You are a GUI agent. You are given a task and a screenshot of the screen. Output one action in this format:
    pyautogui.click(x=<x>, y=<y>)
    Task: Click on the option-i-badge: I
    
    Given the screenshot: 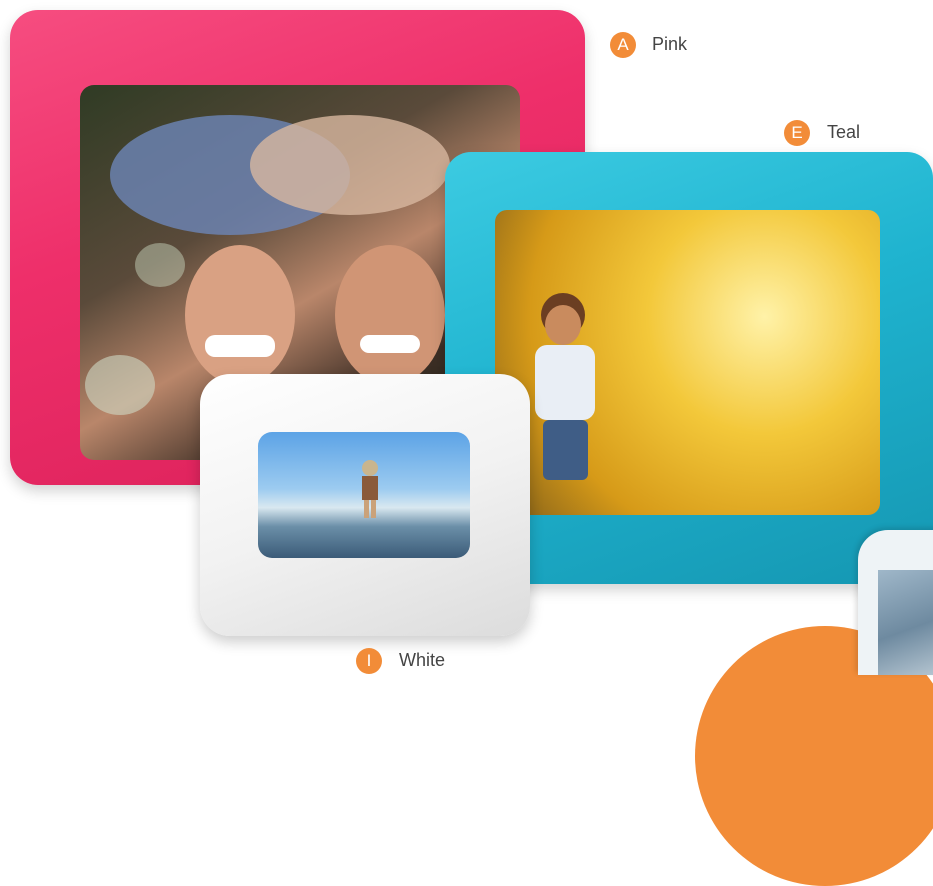 What is the action you would take?
    pyautogui.click(x=369, y=661)
    